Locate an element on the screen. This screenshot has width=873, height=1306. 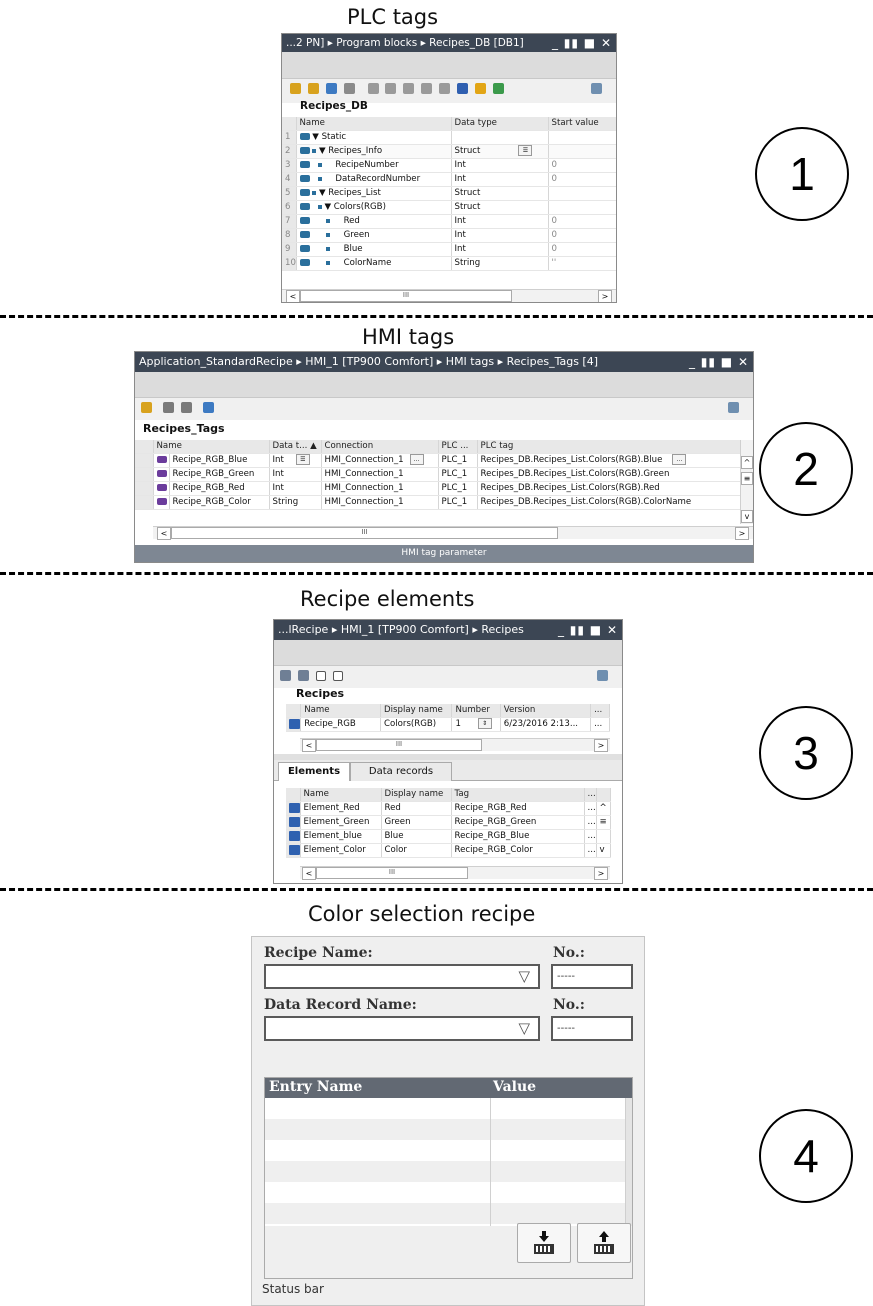
table-row: 4 DataRecordNumber Int 0 is located at coordinates (449, 179).